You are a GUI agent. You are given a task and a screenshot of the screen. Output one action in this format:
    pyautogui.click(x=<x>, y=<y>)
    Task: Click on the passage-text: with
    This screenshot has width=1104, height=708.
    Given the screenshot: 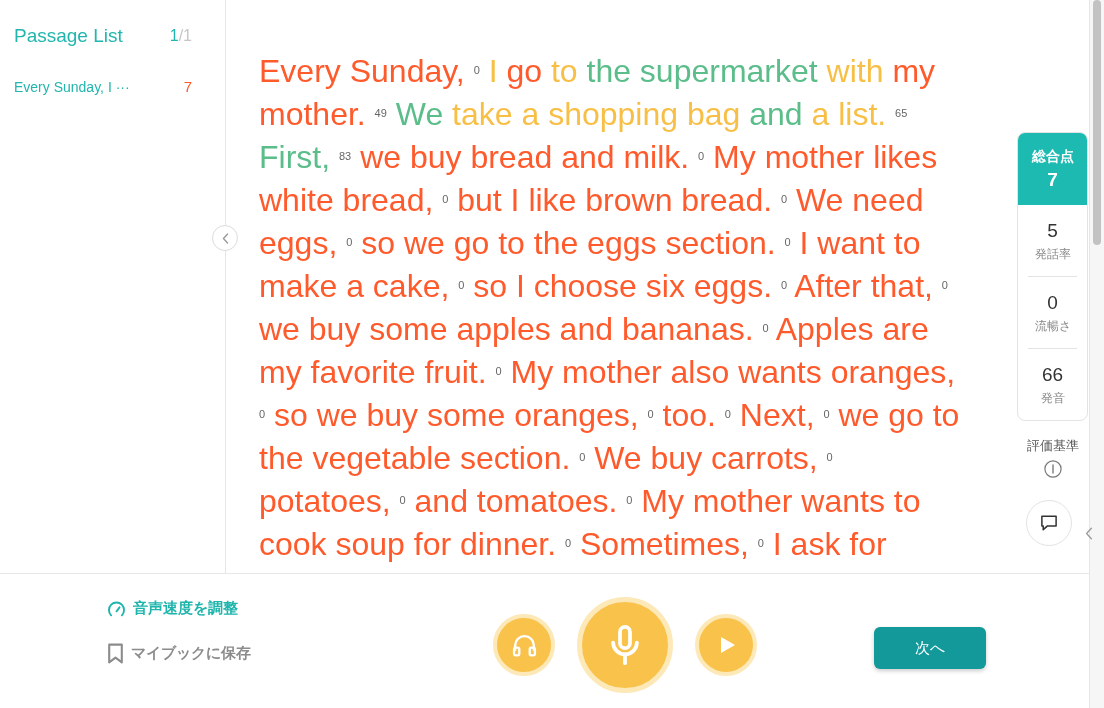 What is the action you would take?
    pyautogui.click(x=855, y=71)
    